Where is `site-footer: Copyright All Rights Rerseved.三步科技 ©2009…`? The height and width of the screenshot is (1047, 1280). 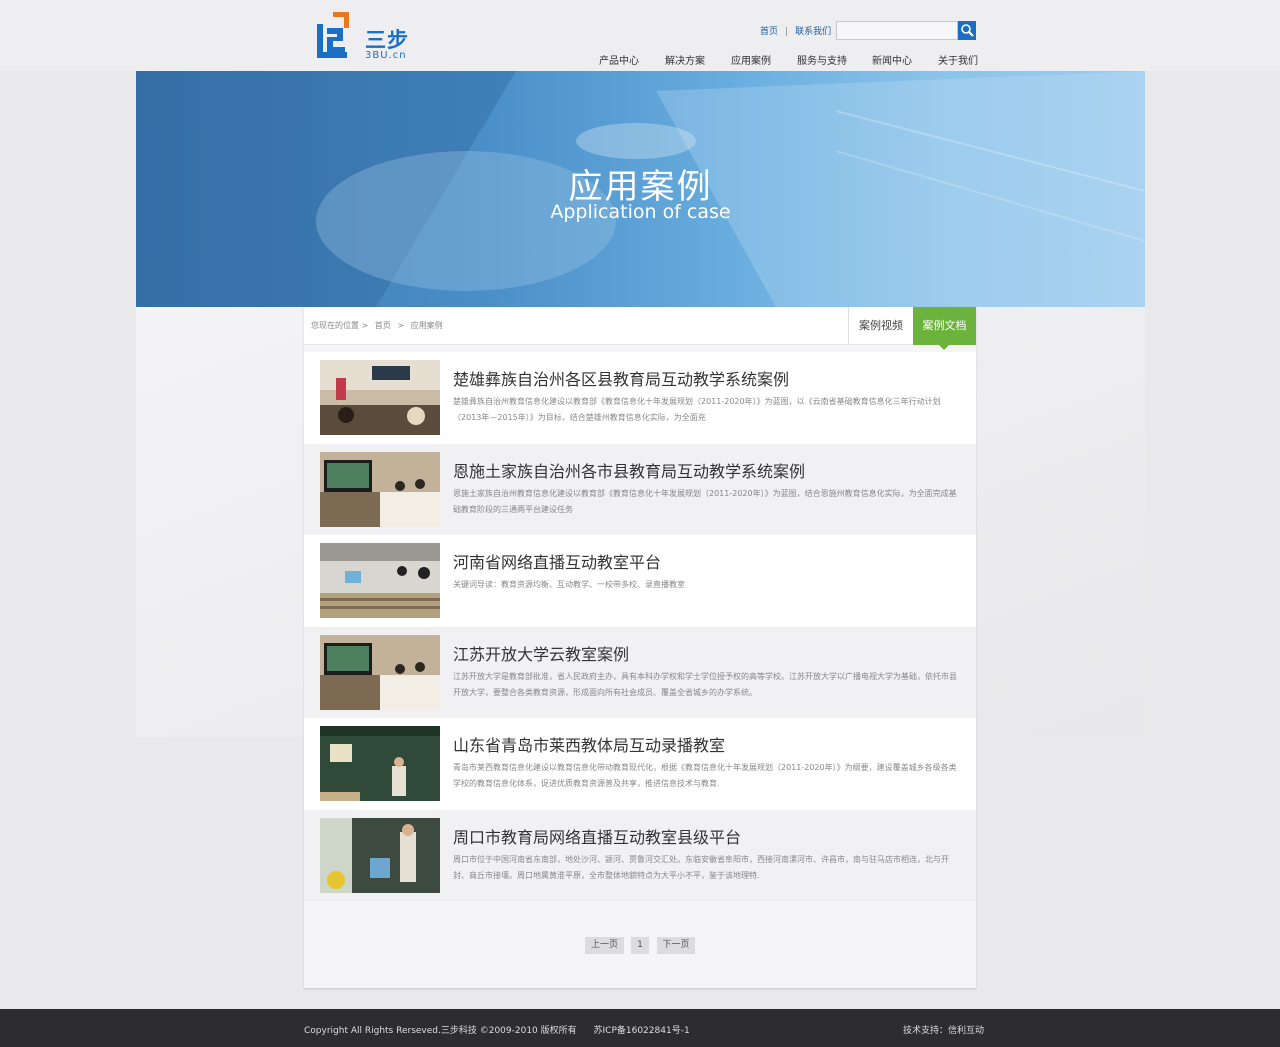 site-footer: Copyright All Rights Rerseved.三步科技 ©2009… is located at coordinates (640, 1028).